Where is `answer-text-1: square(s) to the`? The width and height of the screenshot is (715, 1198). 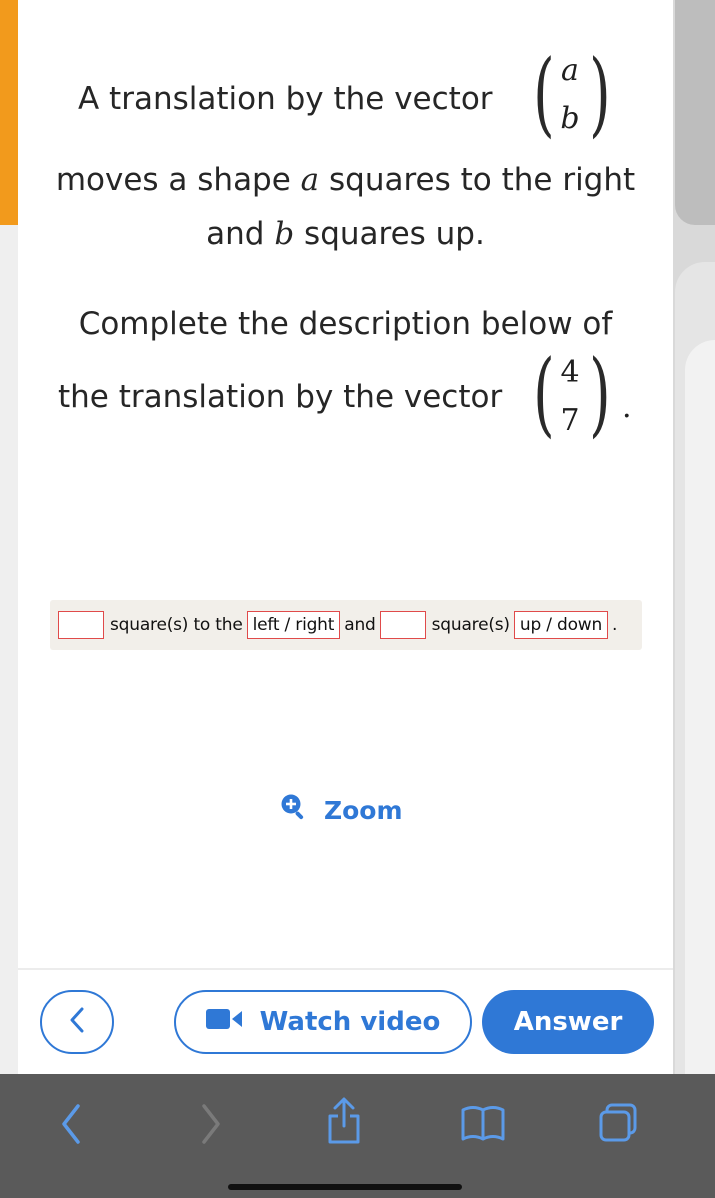 answer-text-1: square(s) to the is located at coordinates (176, 625).